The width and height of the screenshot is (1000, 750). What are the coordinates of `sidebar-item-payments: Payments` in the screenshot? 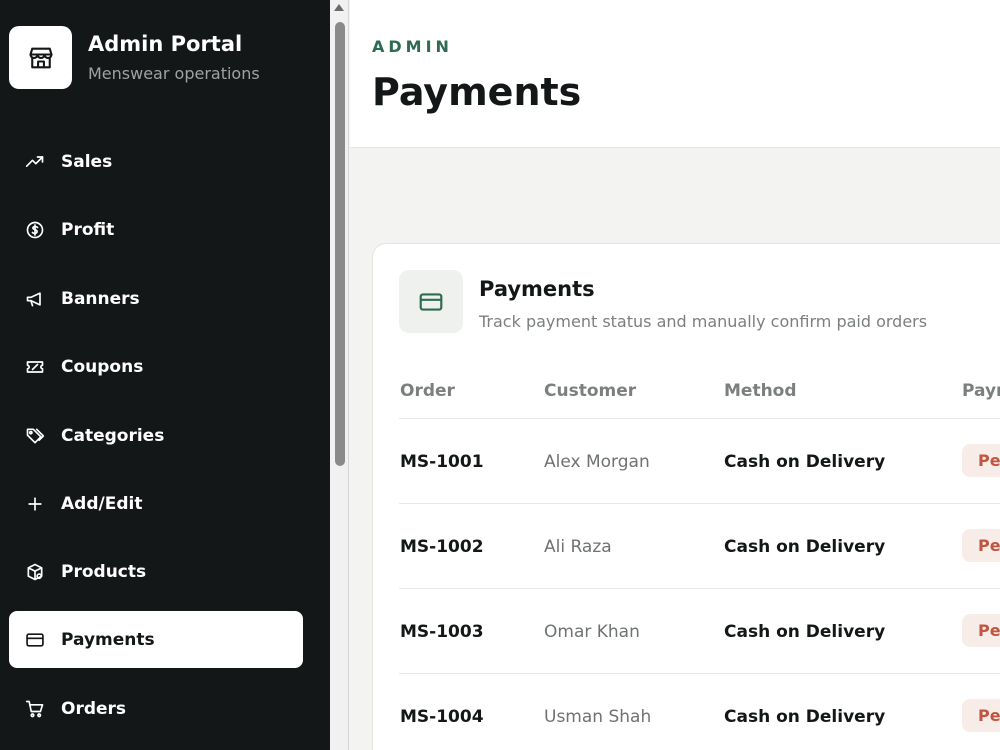 It's located at (156, 639).